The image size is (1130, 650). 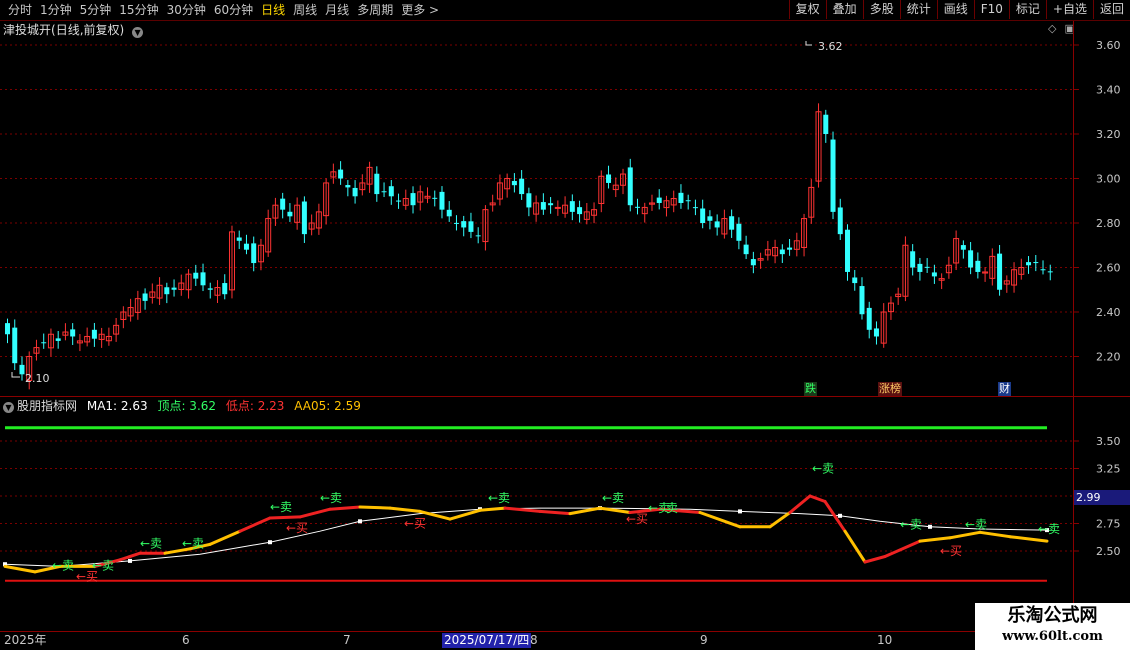 I want to click on date-axis: 2025年 6 7 2025/07/17/四 8 9 10, so click(x=536, y=640).